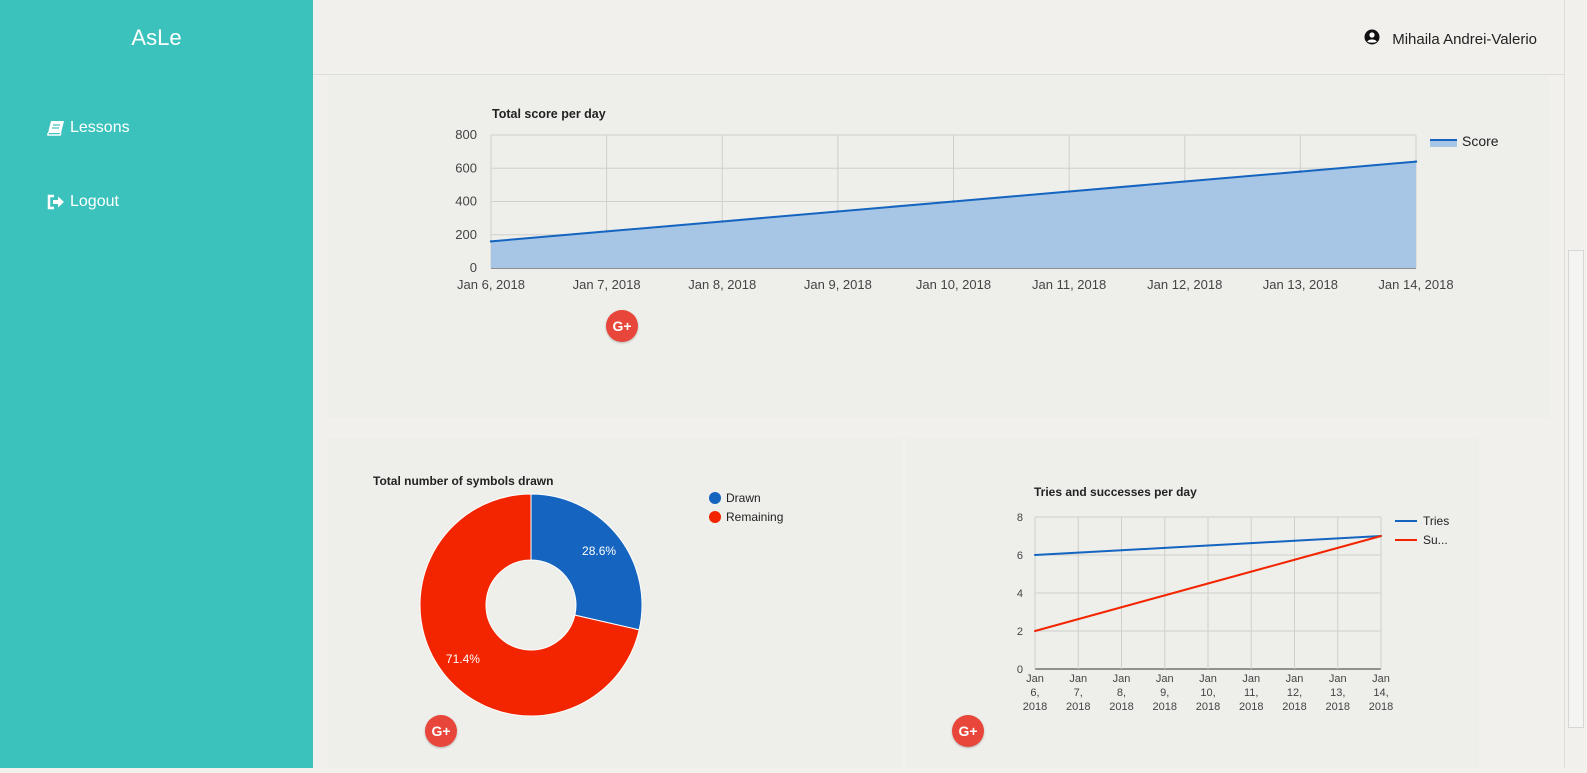 The width and height of the screenshot is (1587, 773). I want to click on x-tick-label: Jan 6, 2018, so click(491, 284).